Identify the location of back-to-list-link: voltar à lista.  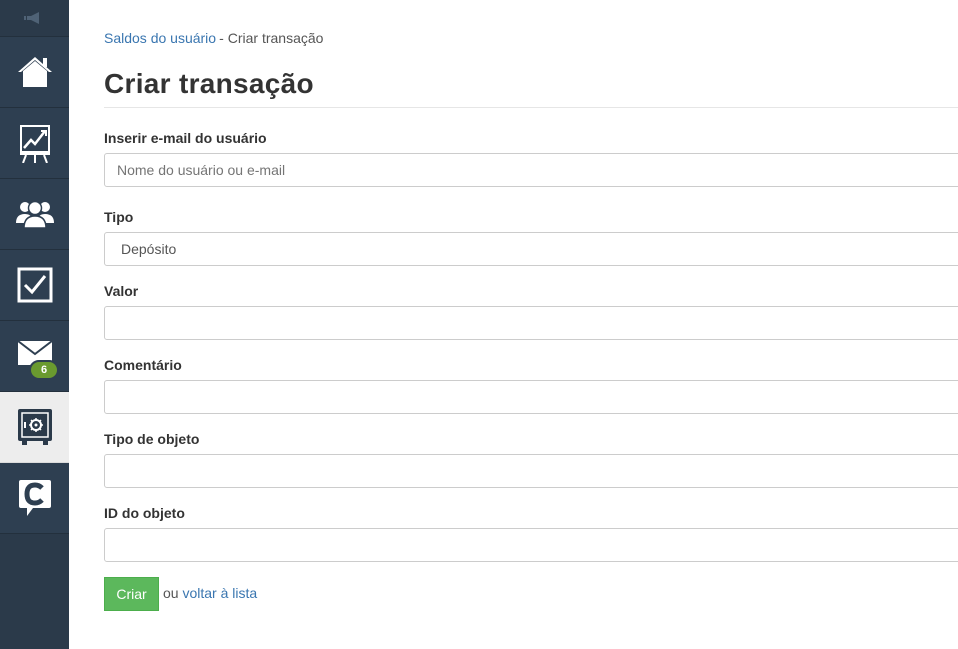
(219, 593).